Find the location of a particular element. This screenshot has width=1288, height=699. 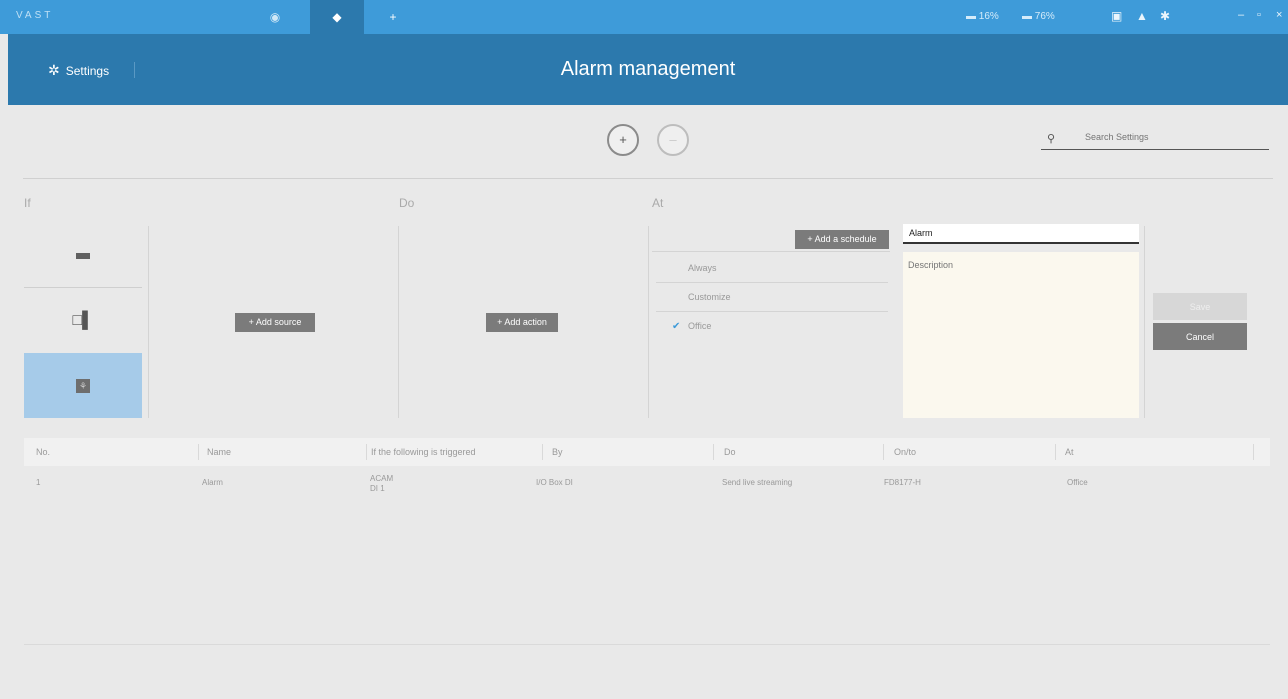

column-header-name: Name is located at coordinates (219, 452).